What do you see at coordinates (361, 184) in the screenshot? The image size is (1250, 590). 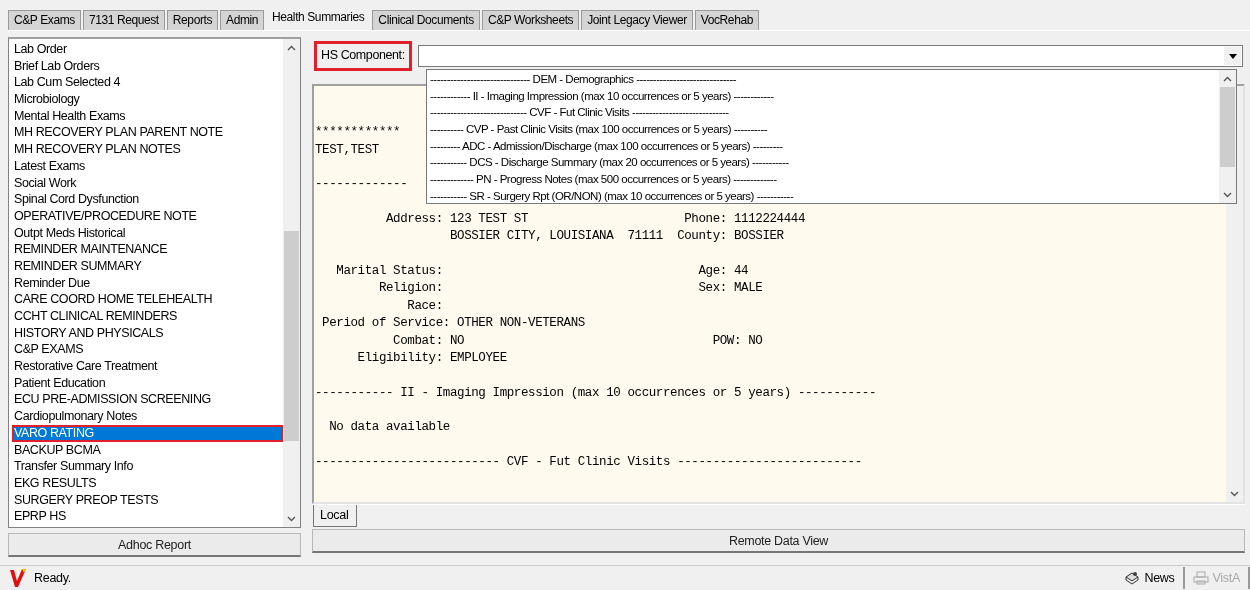 I see `report-line: -------------` at bounding box center [361, 184].